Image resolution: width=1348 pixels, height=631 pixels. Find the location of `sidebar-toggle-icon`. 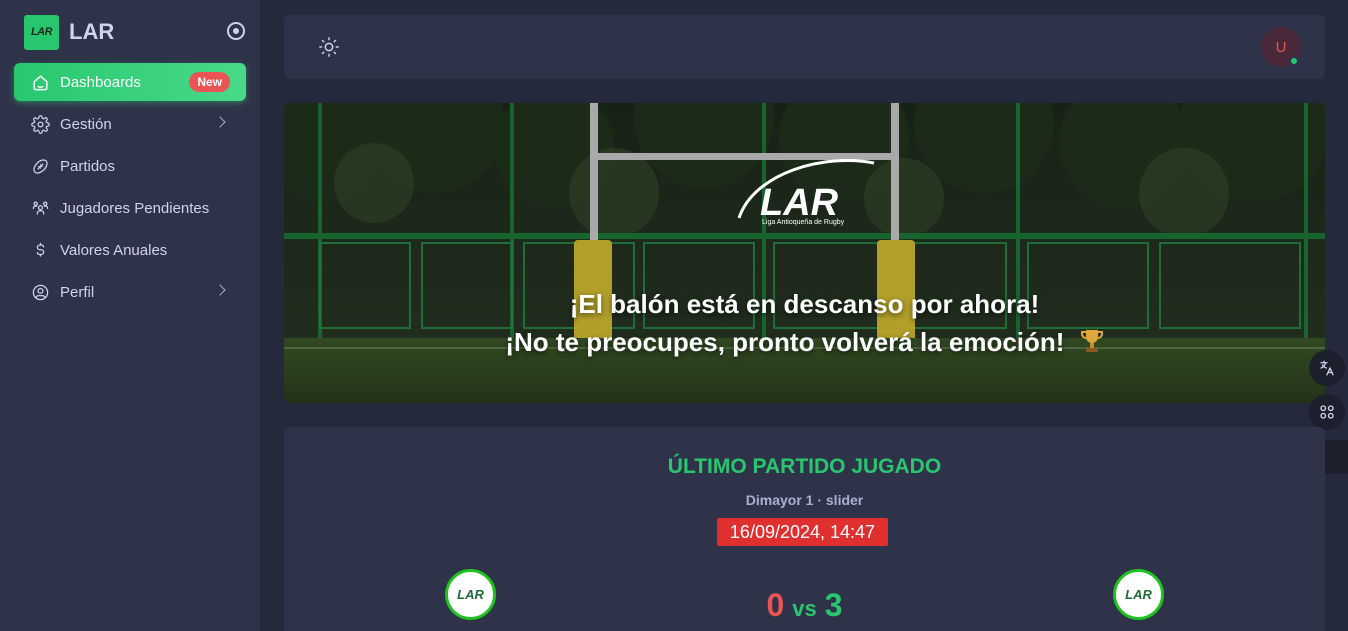

sidebar-toggle-icon is located at coordinates (236, 31).